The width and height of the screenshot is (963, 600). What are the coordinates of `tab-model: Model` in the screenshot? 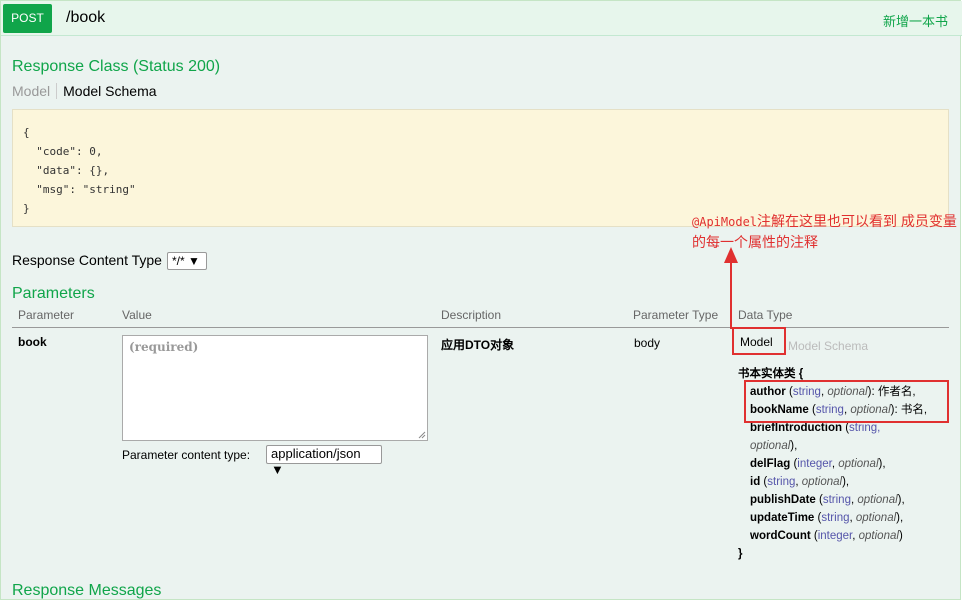 It's located at (35, 91).